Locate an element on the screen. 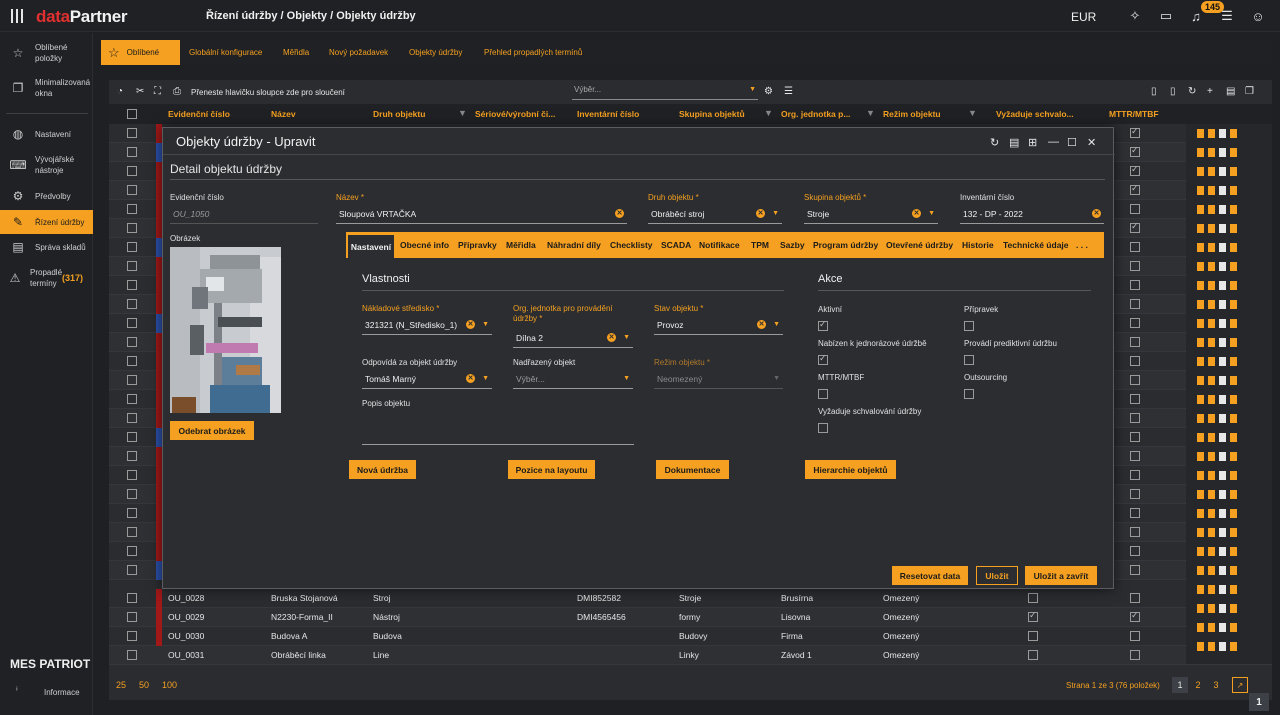 This screenshot has height=715, width=1280. save-close-button: Uložit a zavřít is located at coordinates (1061, 575).